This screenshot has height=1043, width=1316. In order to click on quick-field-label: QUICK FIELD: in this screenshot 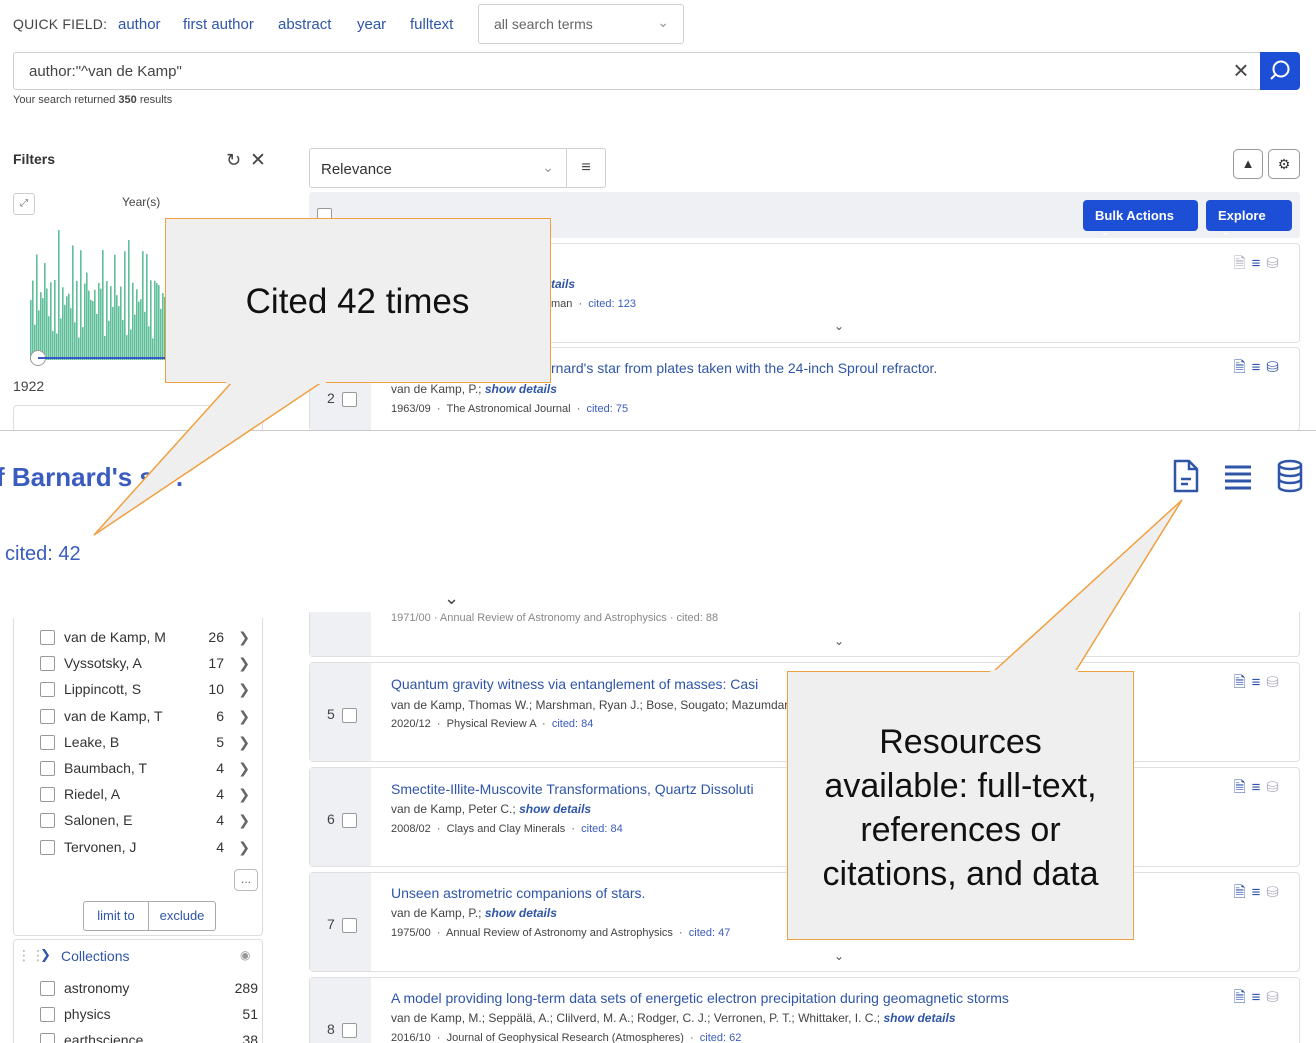, I will do `click(60, 24)`.